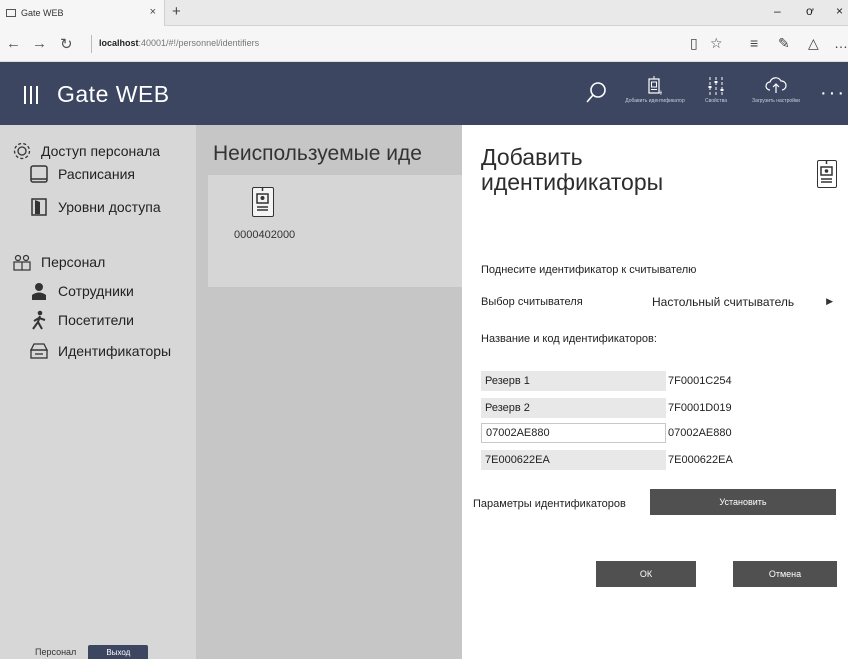 This screenshot has height=659, width=848. I want to click on gear-icon, so click(22, 151).